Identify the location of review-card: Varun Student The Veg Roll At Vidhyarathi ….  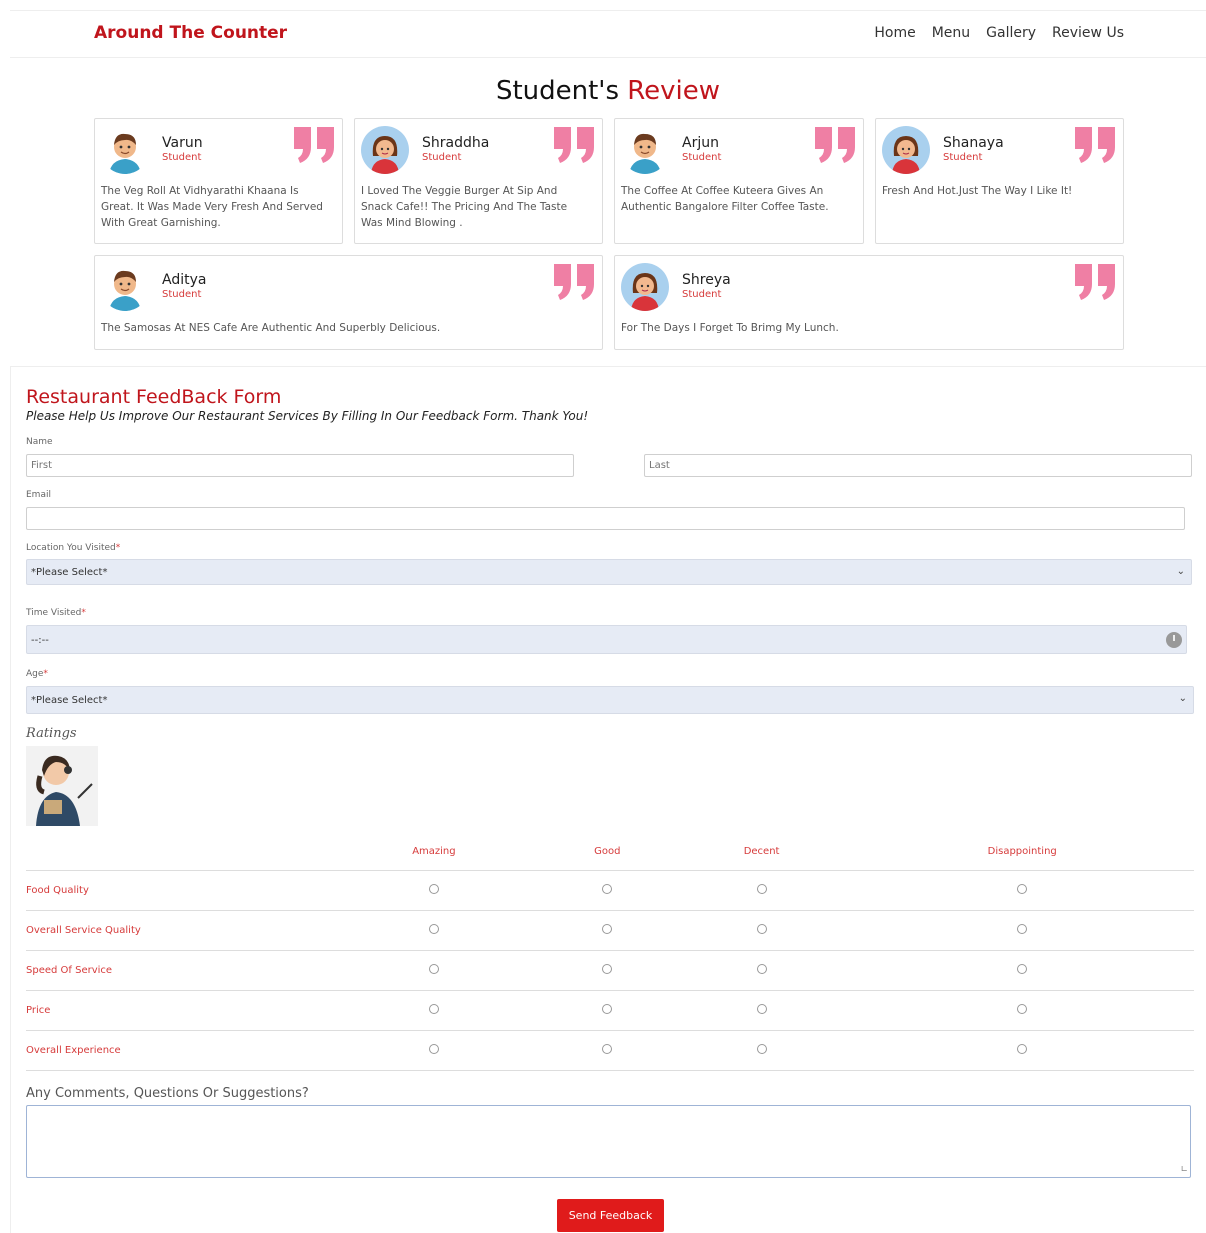
(218, 181).